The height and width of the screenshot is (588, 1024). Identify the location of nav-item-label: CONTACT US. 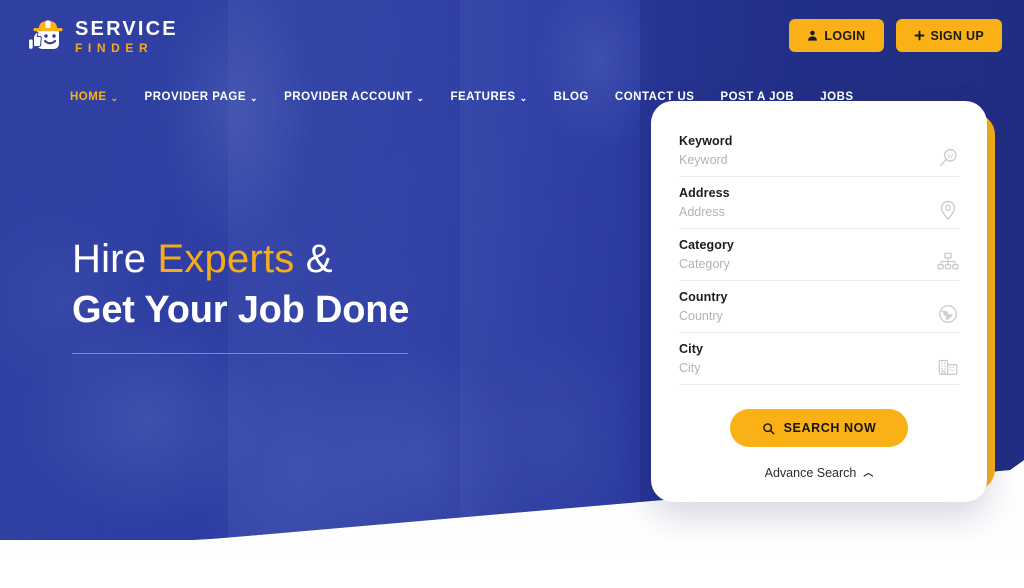
(654, 97).